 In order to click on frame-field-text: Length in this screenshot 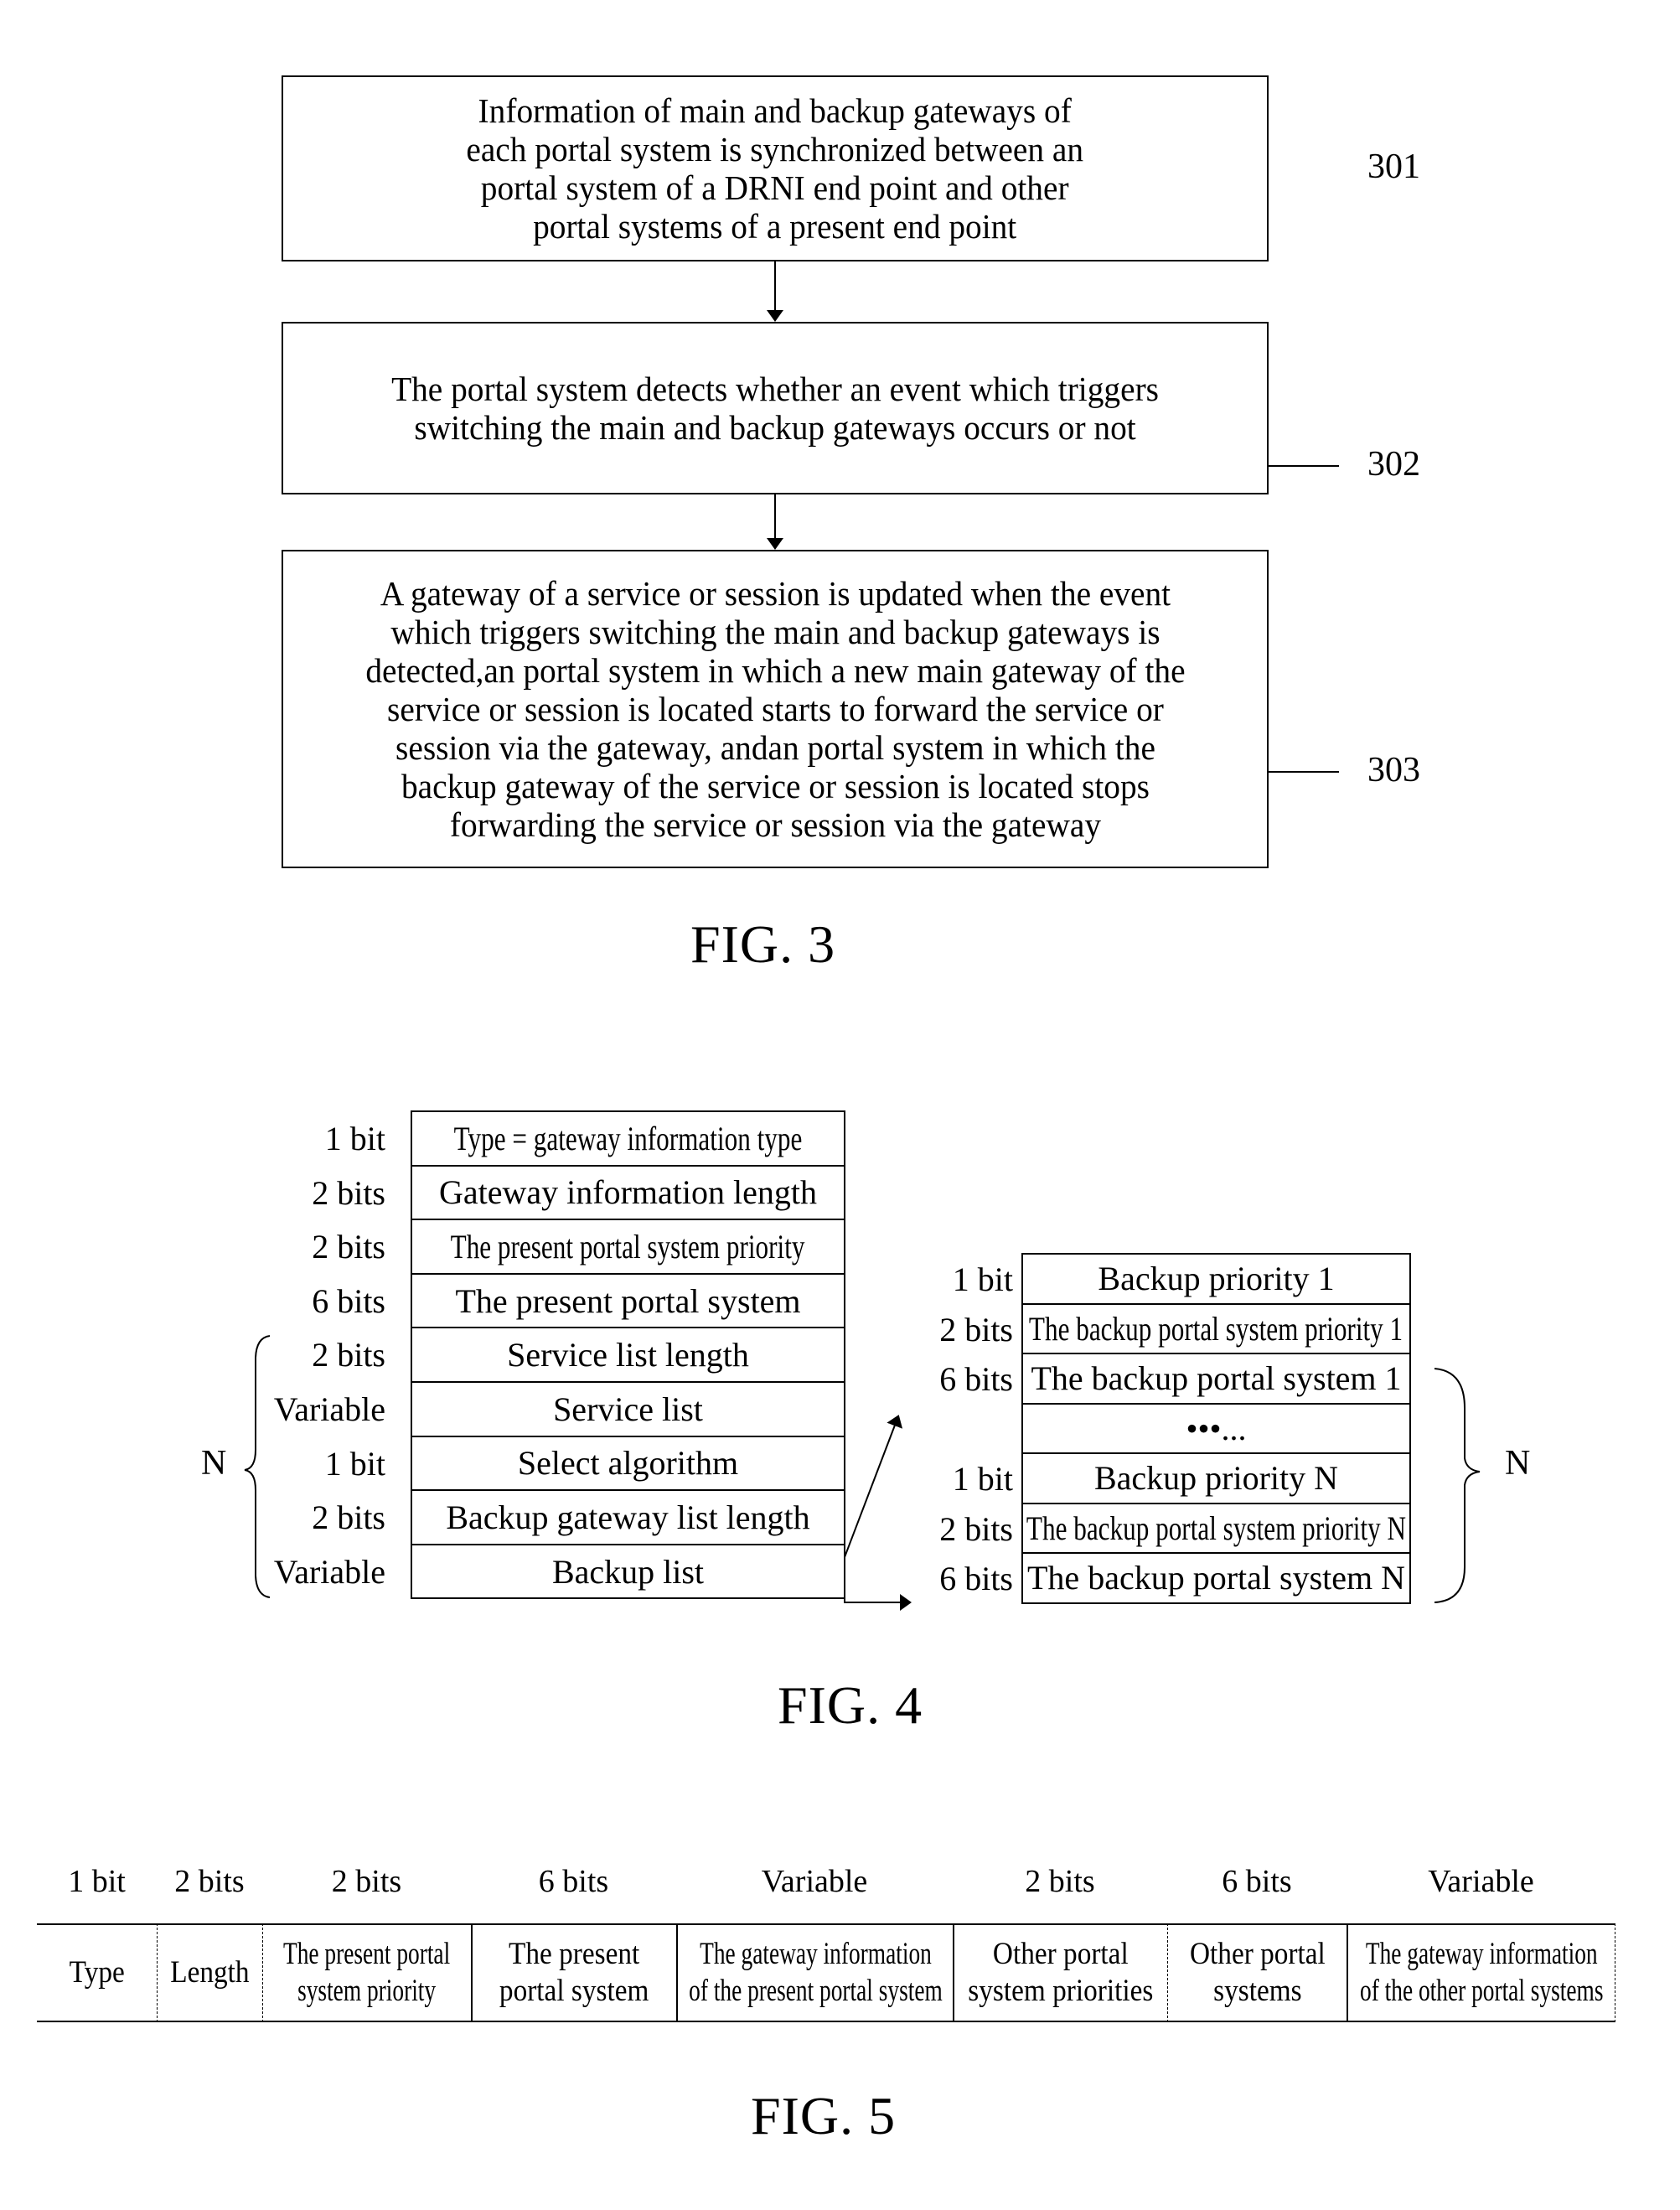, I will do `click(210, 1972)`.